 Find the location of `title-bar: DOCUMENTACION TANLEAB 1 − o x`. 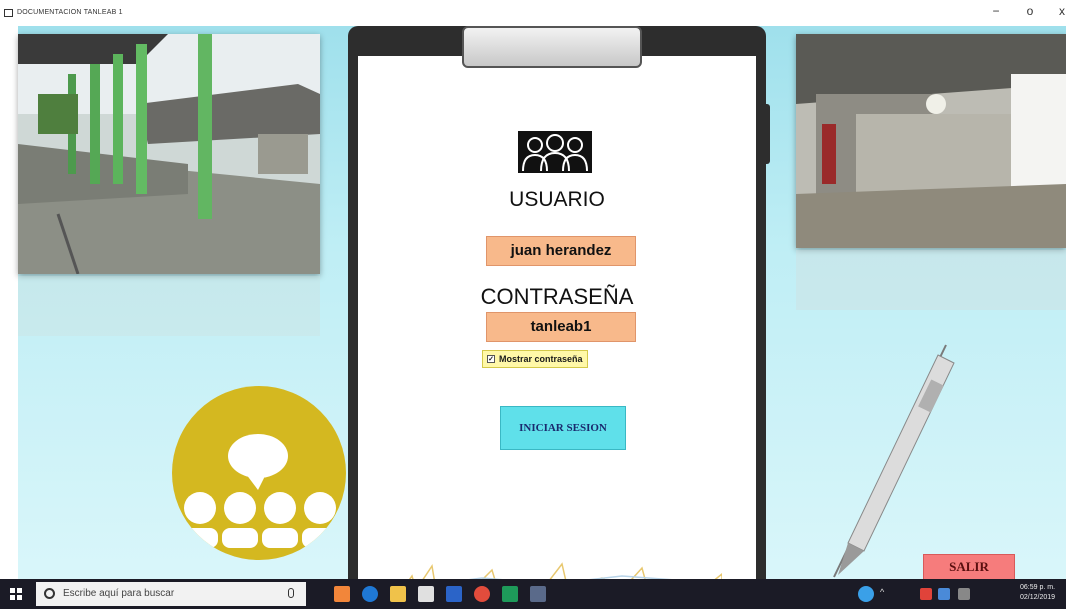

title-bar: DOCUMENTACION TANLEAB 1 − o x is located at coordinates (533, 13).